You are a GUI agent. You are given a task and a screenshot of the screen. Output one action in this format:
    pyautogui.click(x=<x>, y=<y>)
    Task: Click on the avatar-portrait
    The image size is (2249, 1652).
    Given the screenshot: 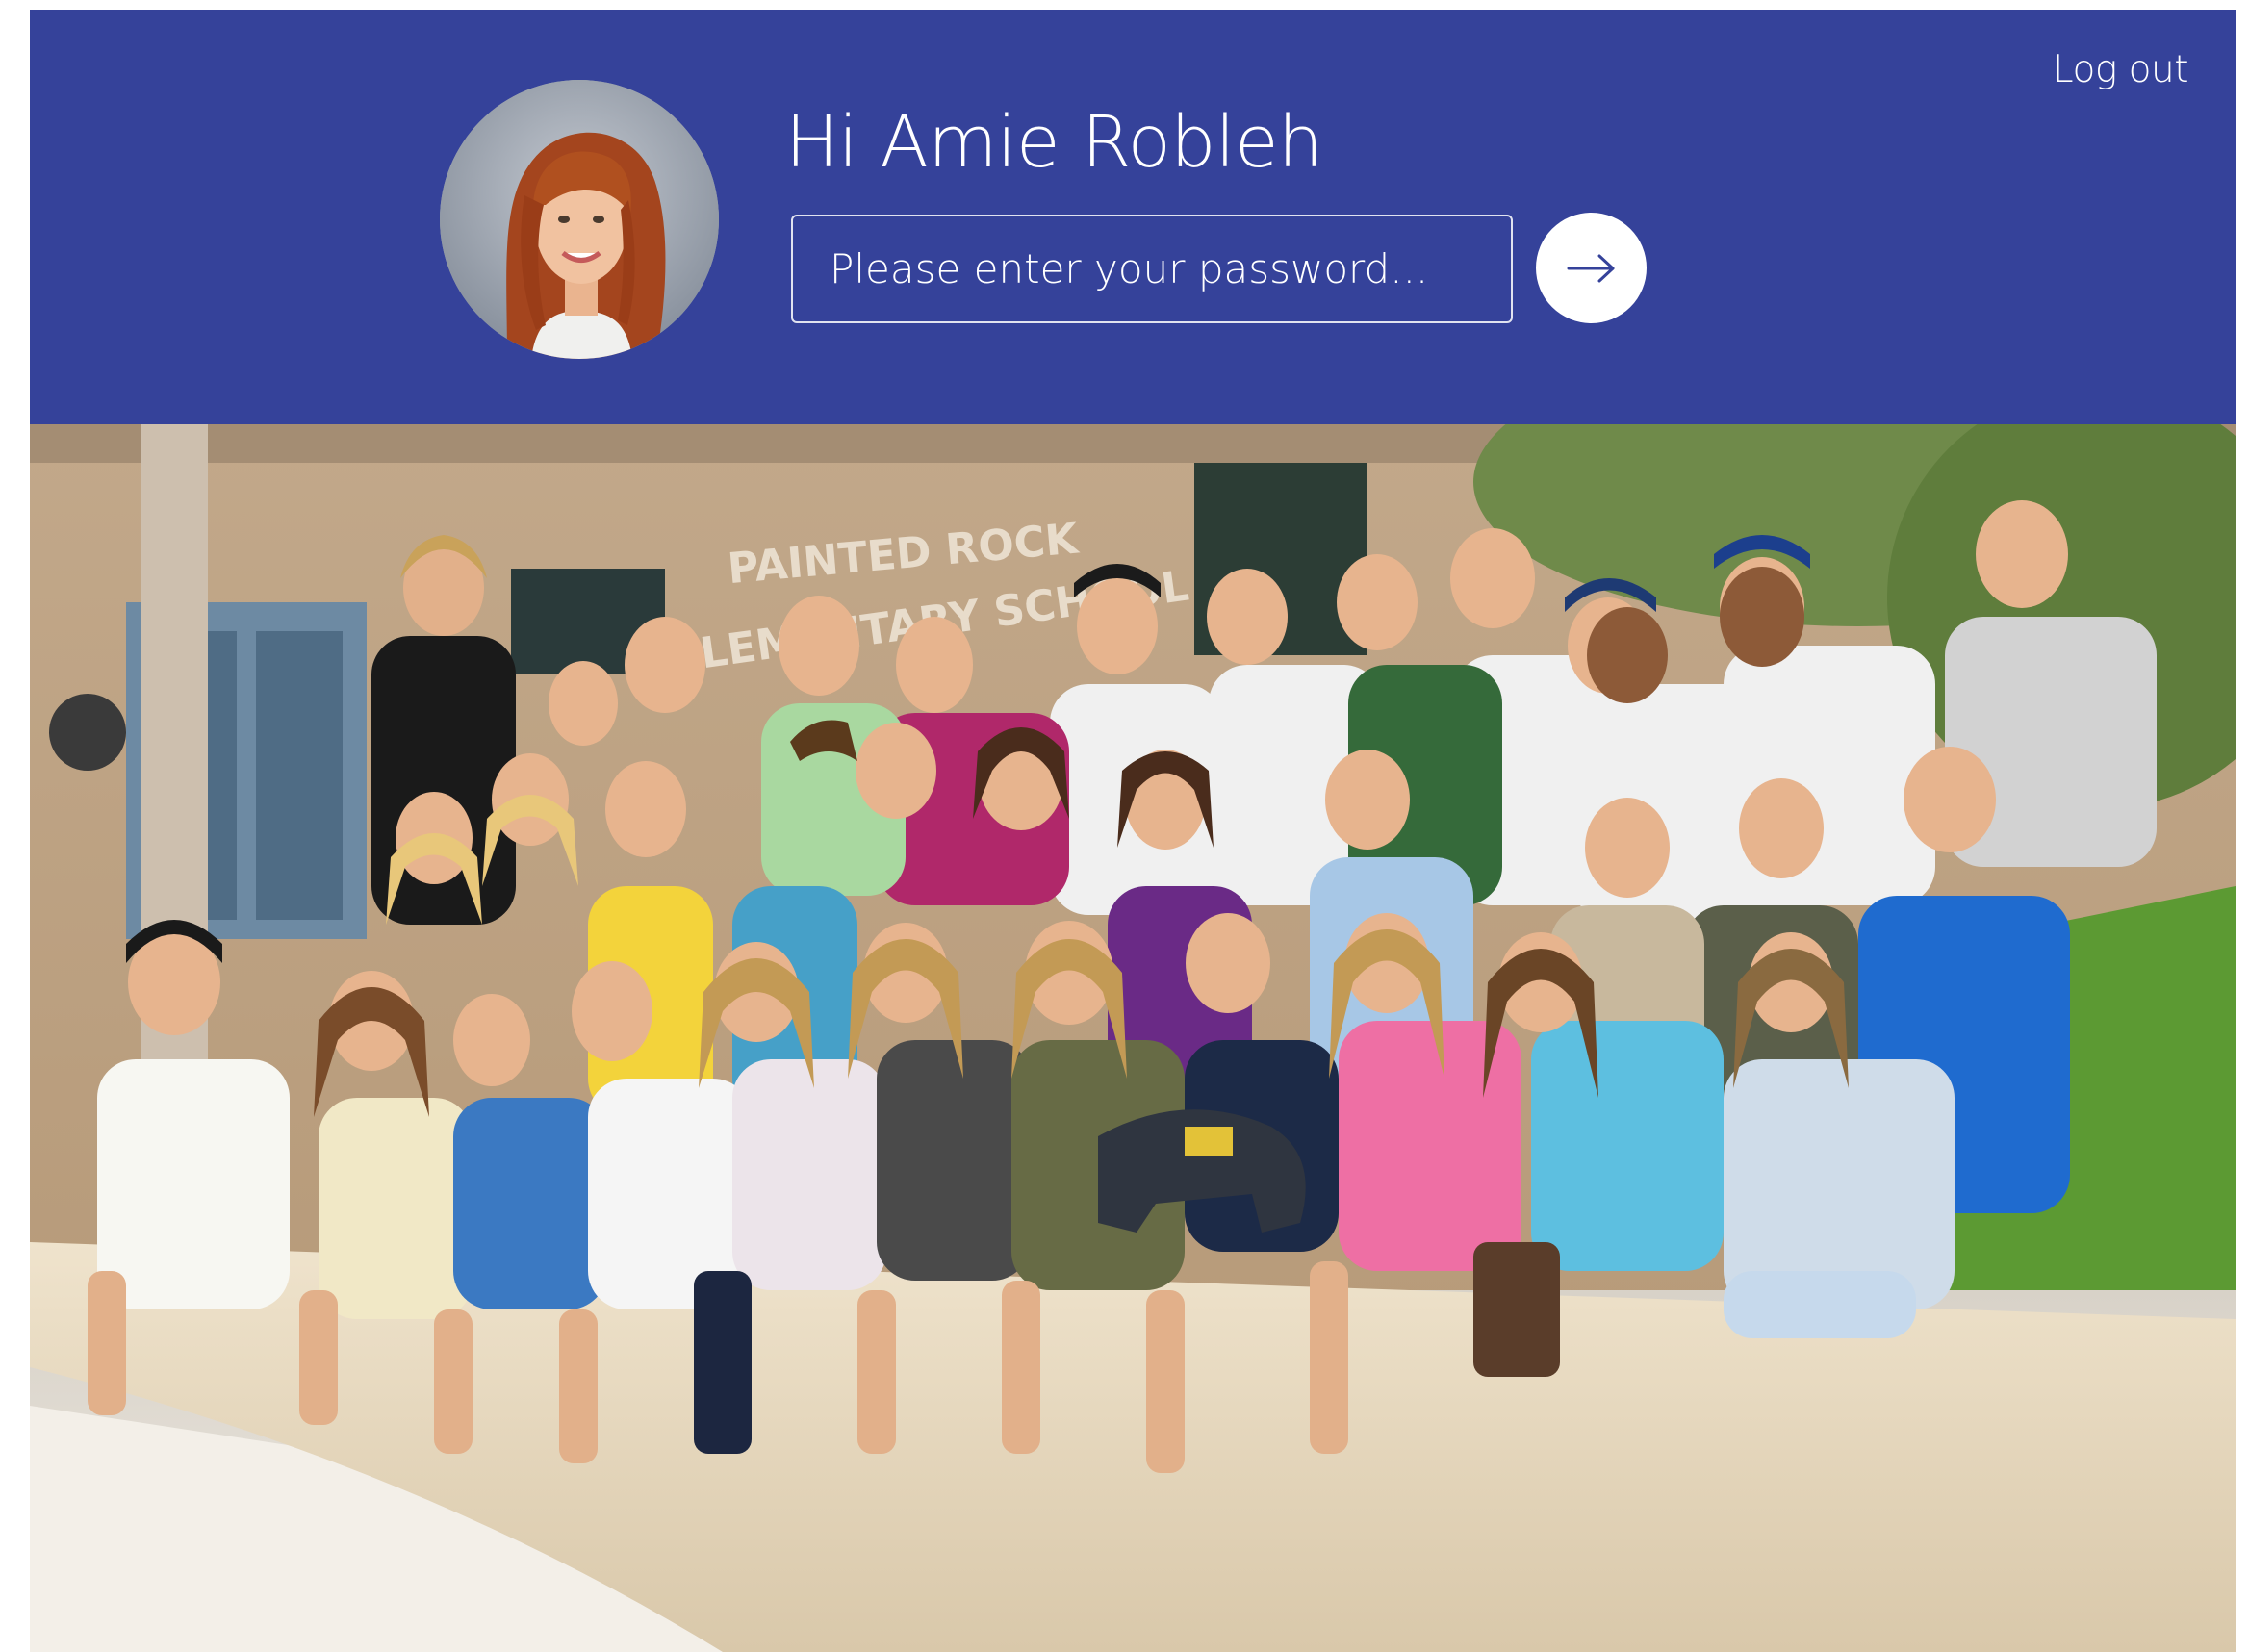 What is the action you would take?
    pyautogui.click(x=579, y=219)
    